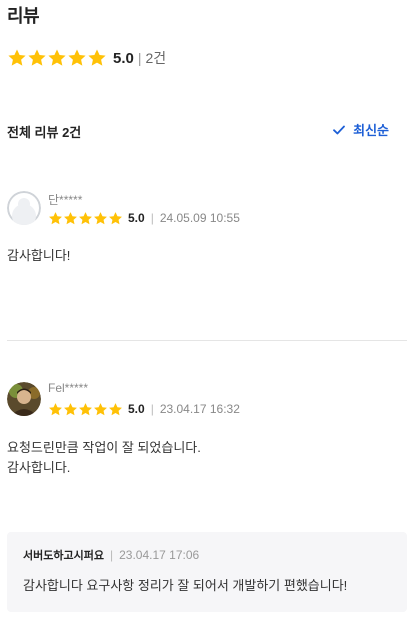  I want to click on sort-latest-button: 최신순, so click(361, 129).